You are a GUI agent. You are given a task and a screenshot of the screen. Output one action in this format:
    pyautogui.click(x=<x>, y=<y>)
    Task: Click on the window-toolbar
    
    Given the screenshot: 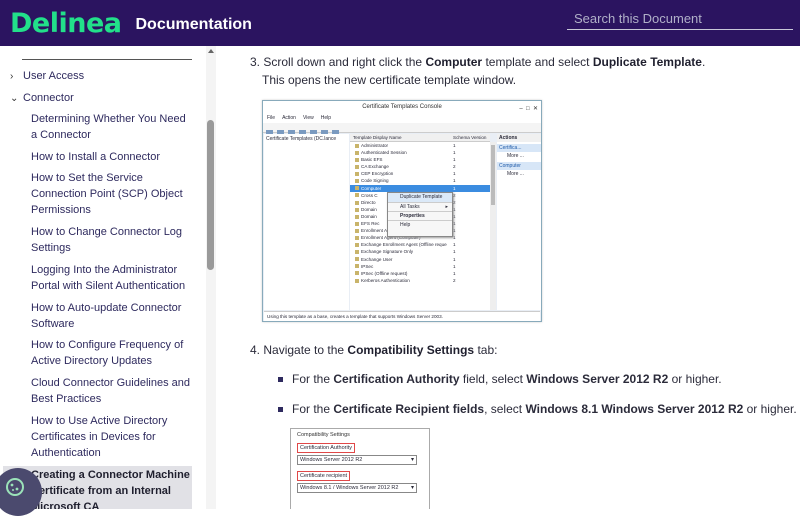 What is the action you would take?
    pyautogui.click(x=402, y=129)
    